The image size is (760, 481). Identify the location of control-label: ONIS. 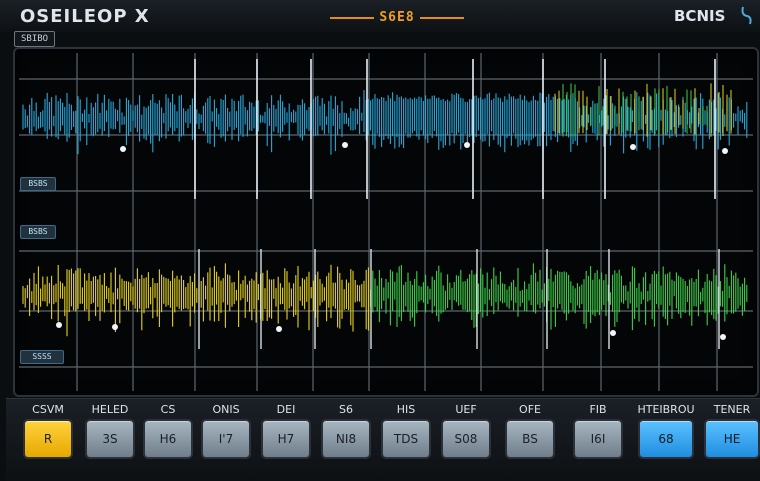
(226, 409).